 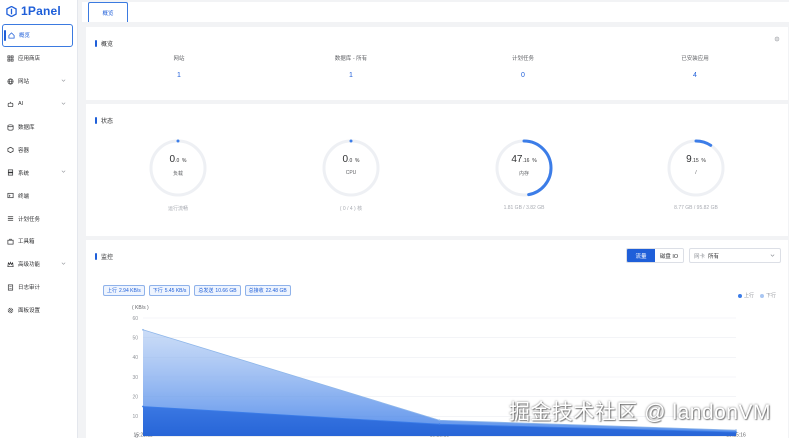 What do you see at coordinates (10, 310) in the screenshot?
I see `gear-icon` at bounding box center [10, 310].